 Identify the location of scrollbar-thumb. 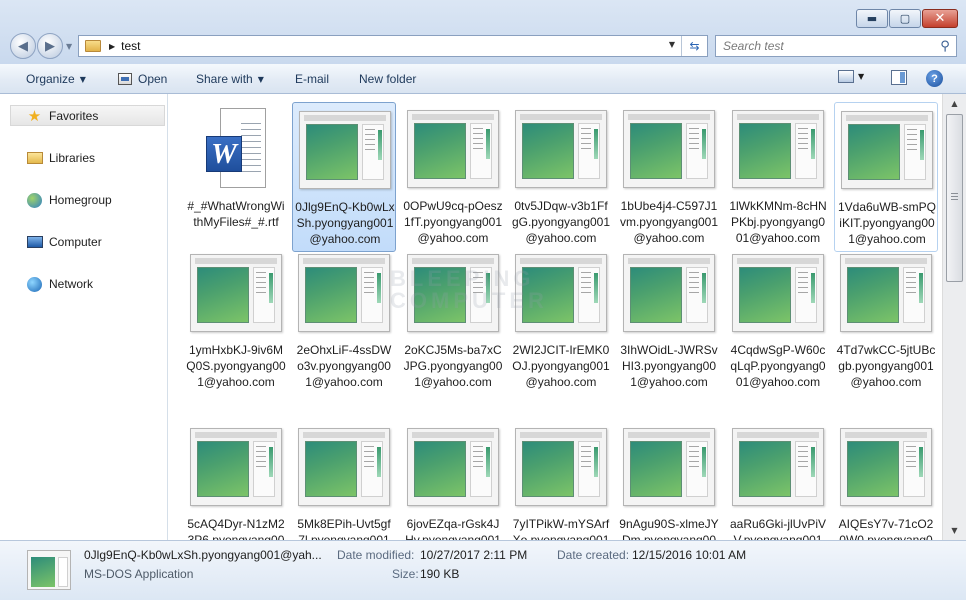
(954, 198).